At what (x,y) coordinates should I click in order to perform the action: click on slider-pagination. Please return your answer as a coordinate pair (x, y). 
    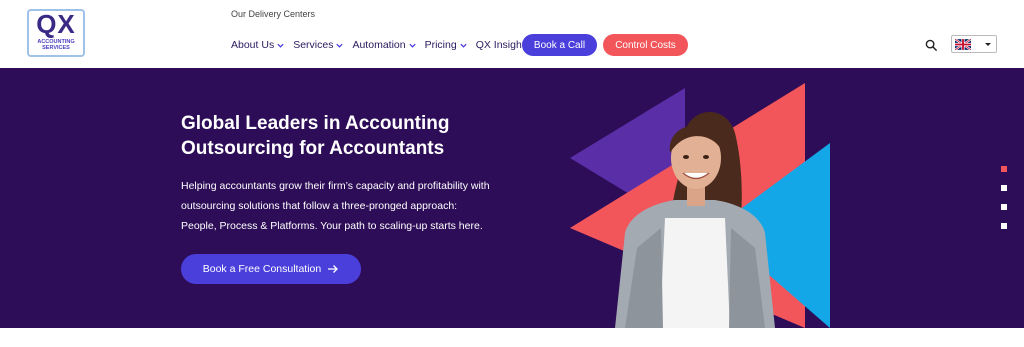
    Looking at the image, I should click on (1004, 197).